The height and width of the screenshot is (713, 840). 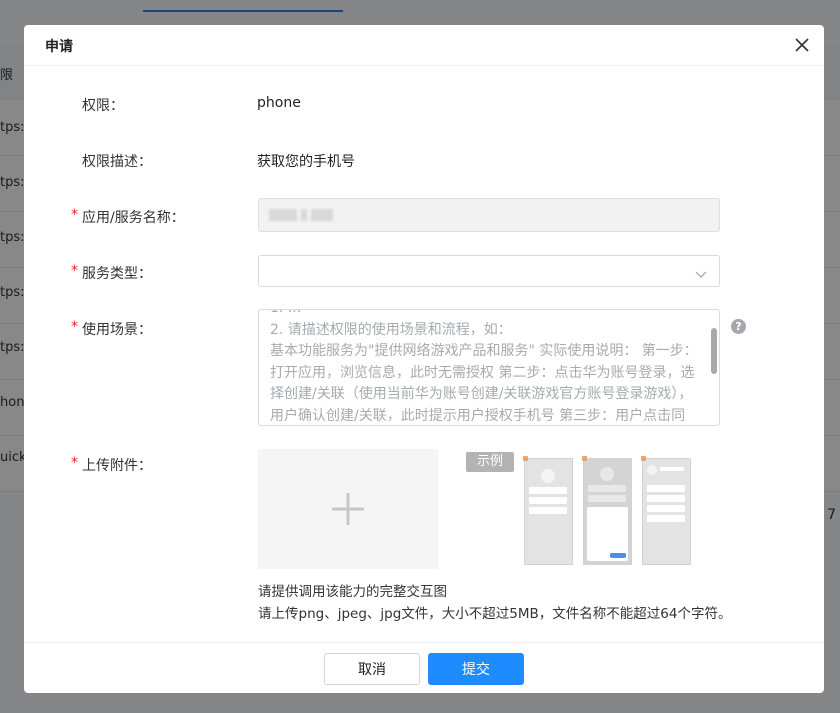 I want to click on attachment-label: * 上传附件：, so click(x=111, y=465).